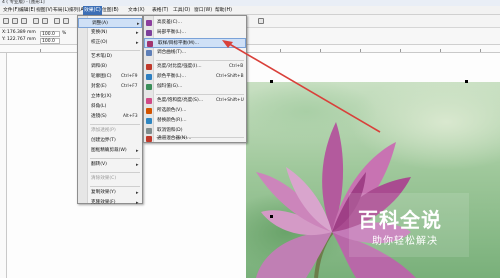 The image size is (500, 278). I want to click on watermark-subtitle: 助你轻松解决, so click(405, 241).